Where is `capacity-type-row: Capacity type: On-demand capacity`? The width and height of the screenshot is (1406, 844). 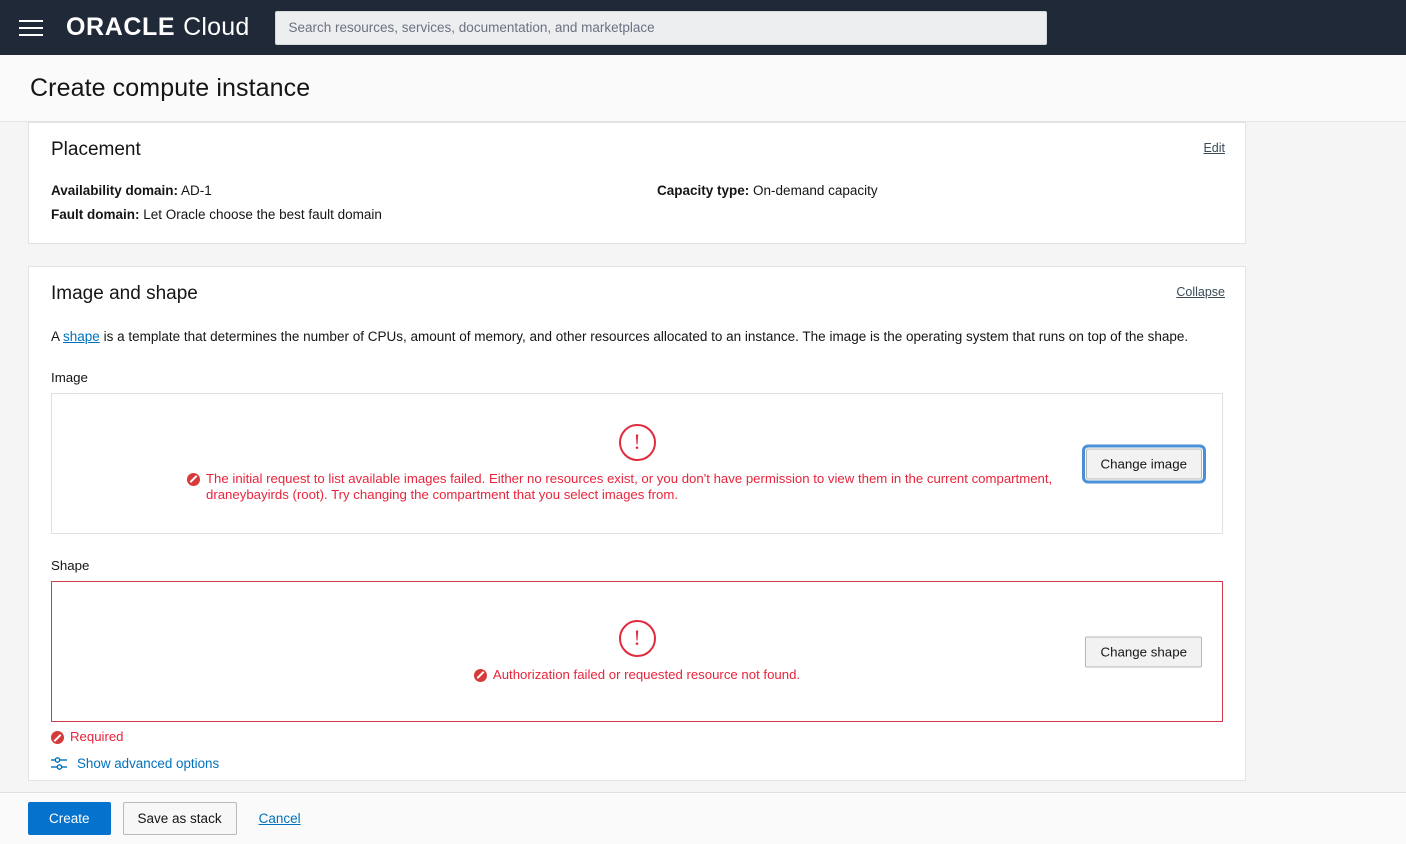
capacity-type-row: Capacity type: On-demand capacity is located at coordinates (940, 190).